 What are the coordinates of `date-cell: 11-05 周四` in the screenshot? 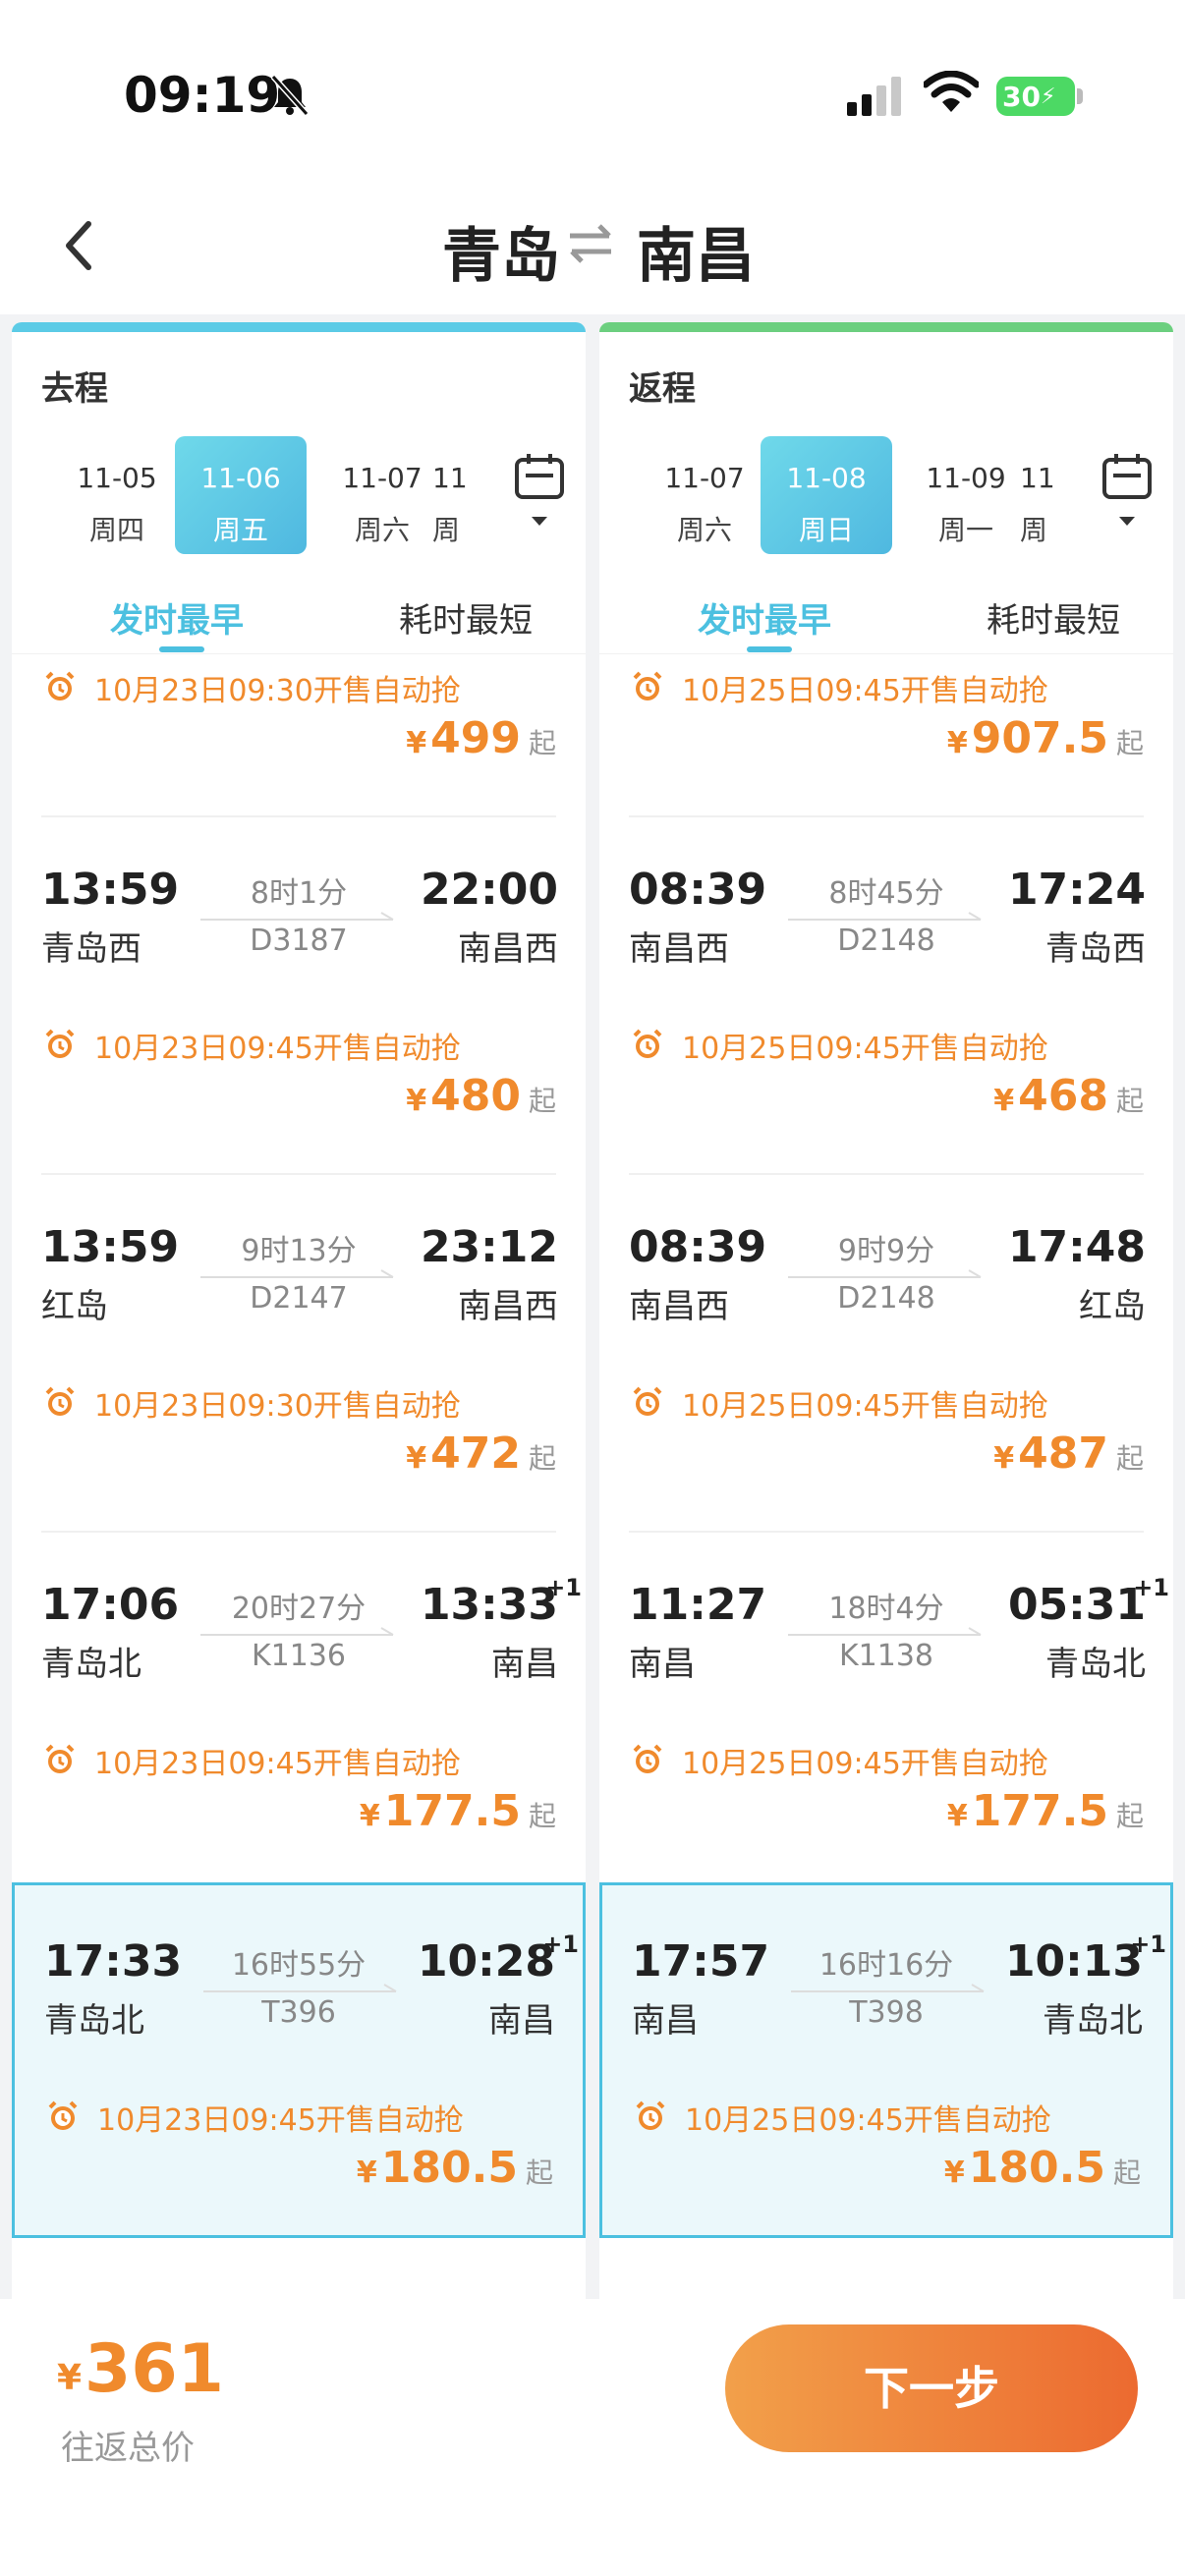 It's located at (117, 495).